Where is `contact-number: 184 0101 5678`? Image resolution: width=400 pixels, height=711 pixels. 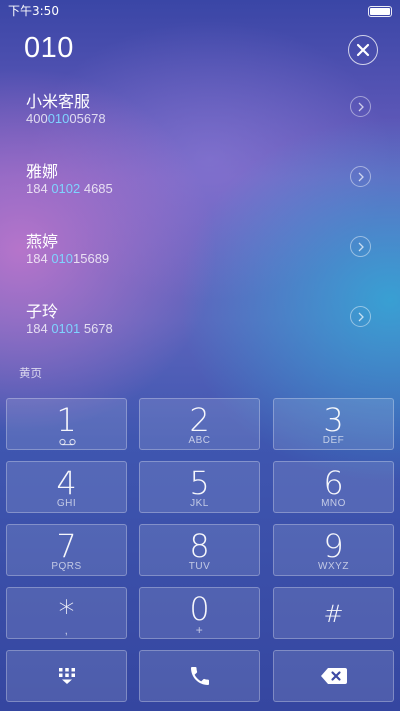
contact-number: 184 0101 5678 is located at coordinates (69, 328).